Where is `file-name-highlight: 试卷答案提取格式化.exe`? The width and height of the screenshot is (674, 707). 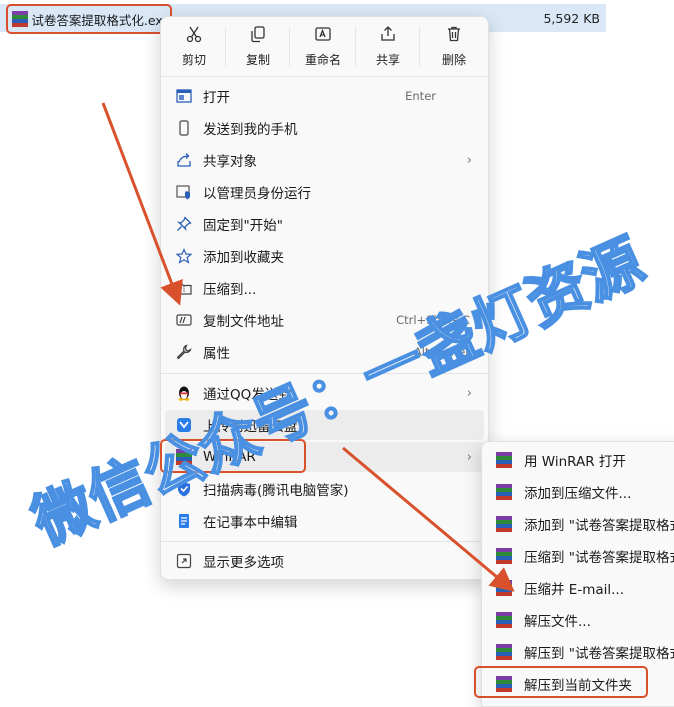
file-name-highlight: 试卷答案提取格式化.exe is located at coordinates (89, 19).